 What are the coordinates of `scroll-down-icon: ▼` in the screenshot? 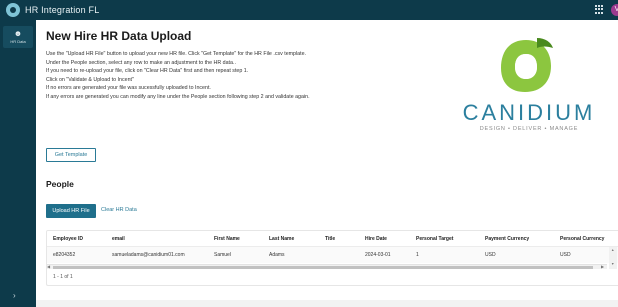 It's located at (612, 264).